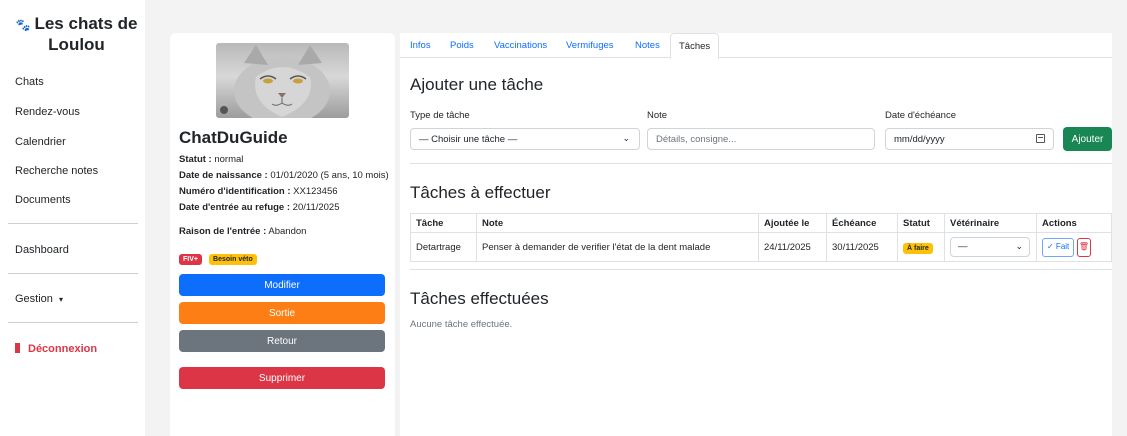 Image resolution: width=1127 pixels, height=436 pixels. Describe the element at coordinates (243, 231) in the screenshot. I see `cat-entry-reason: Raison de l'entrée : Abandon` at that location.